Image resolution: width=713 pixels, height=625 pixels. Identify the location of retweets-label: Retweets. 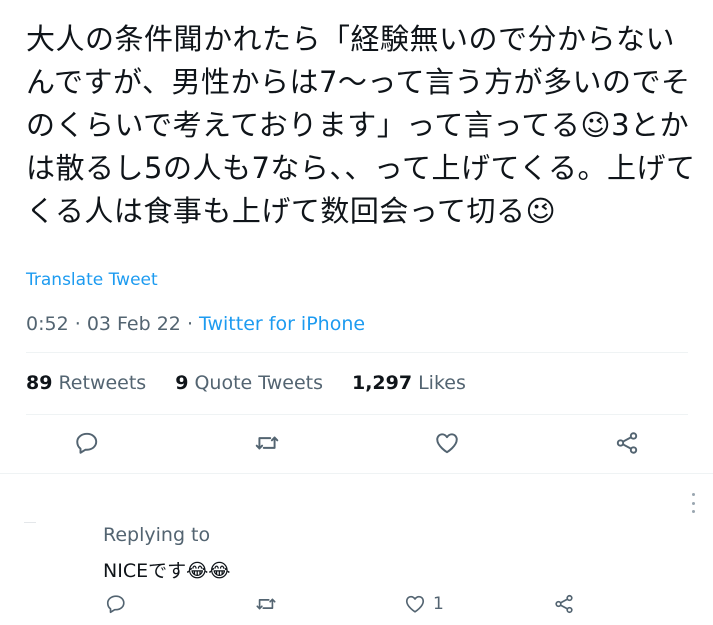
(102, 383).